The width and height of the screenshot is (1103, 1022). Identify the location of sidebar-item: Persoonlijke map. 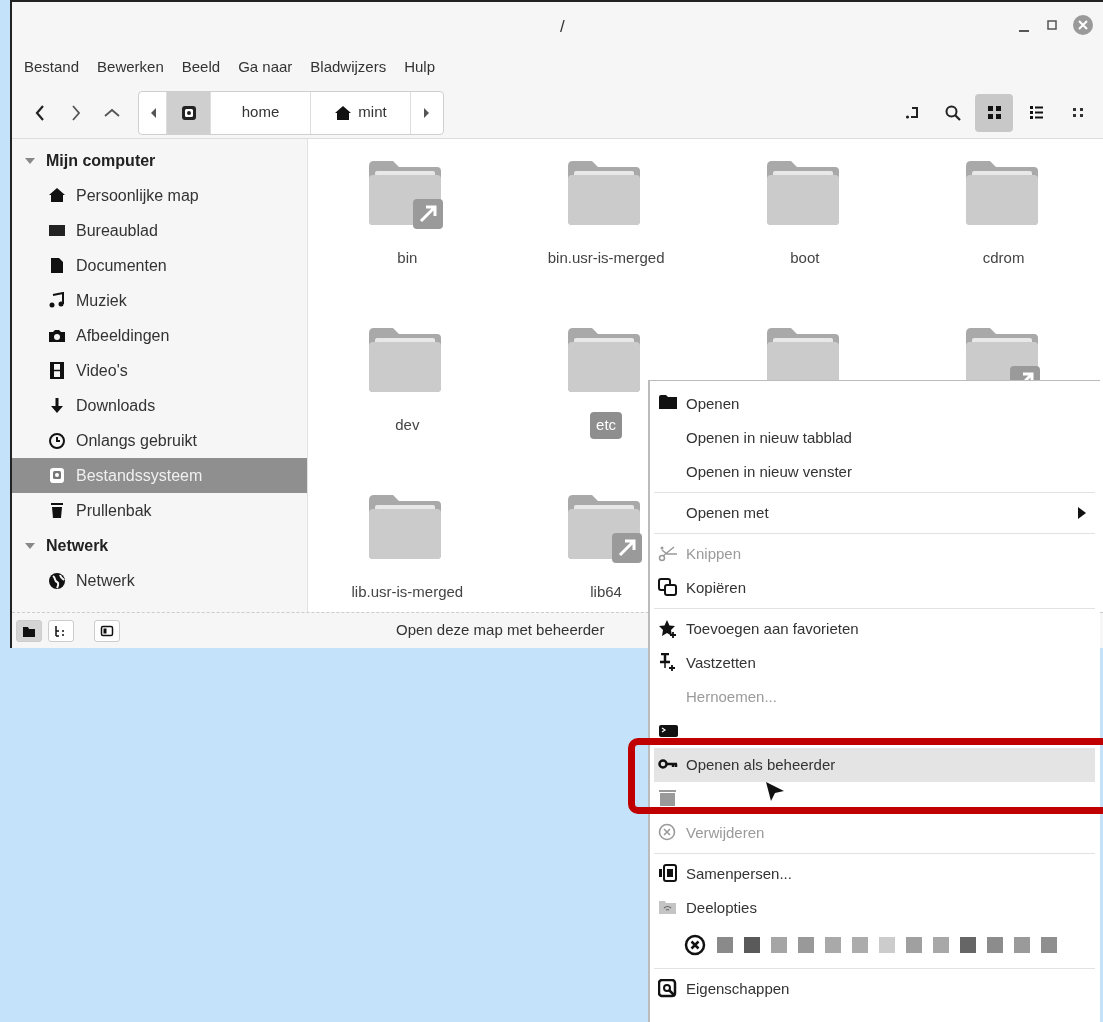
(159, 195).